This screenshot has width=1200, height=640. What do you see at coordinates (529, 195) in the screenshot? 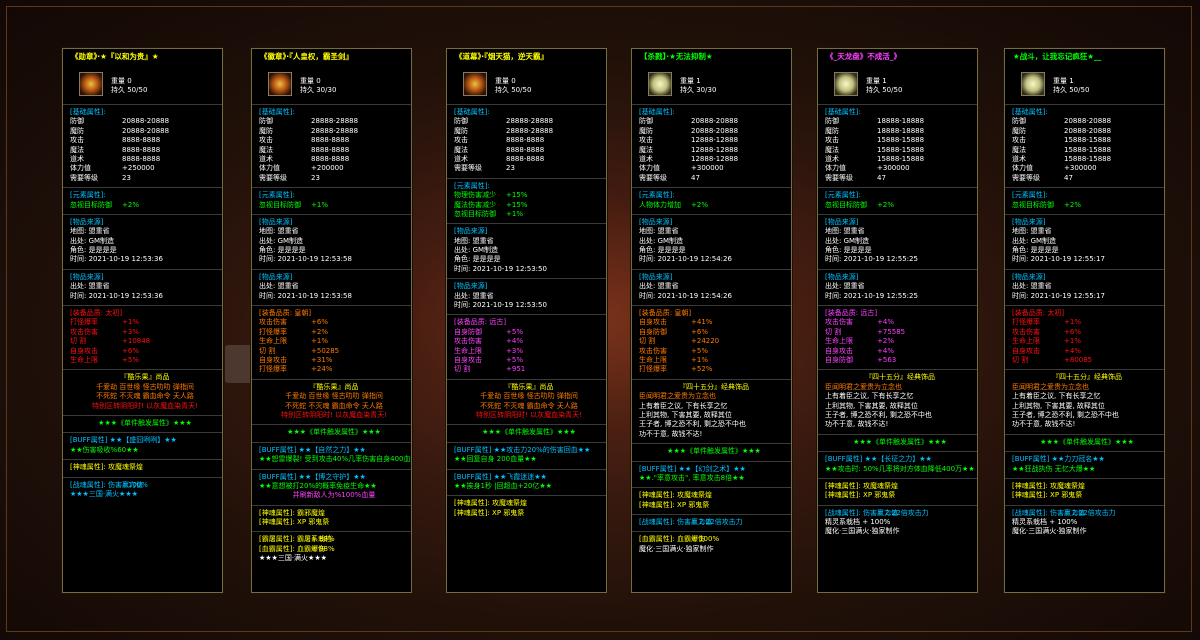
I see `attribute-row: 物理伤害减少 +15%` at bounding box center [529, 195].